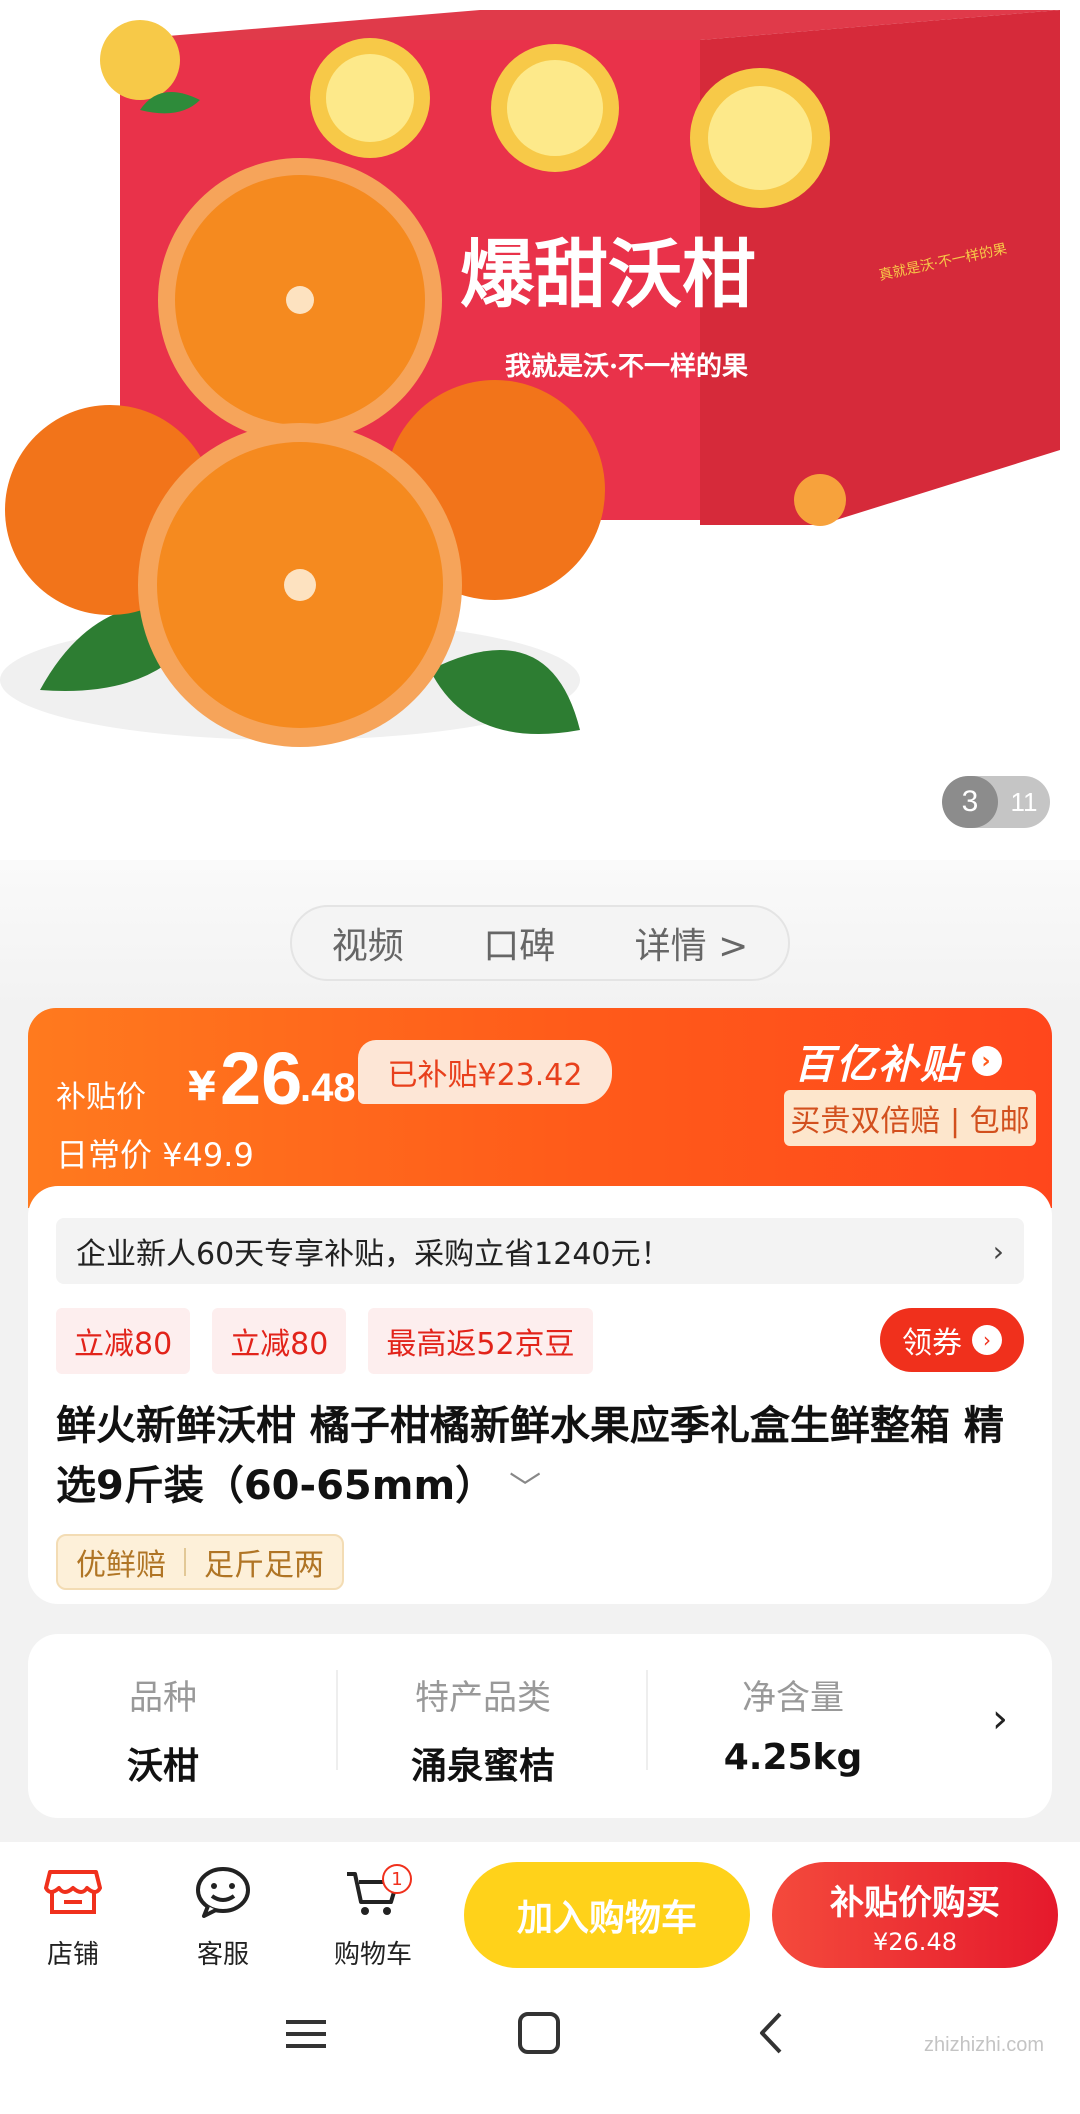  What do you see at coordinates (328, 1088) in the screenshot?
I see `price-decimal: .48` at bounding box center [328, 1088].